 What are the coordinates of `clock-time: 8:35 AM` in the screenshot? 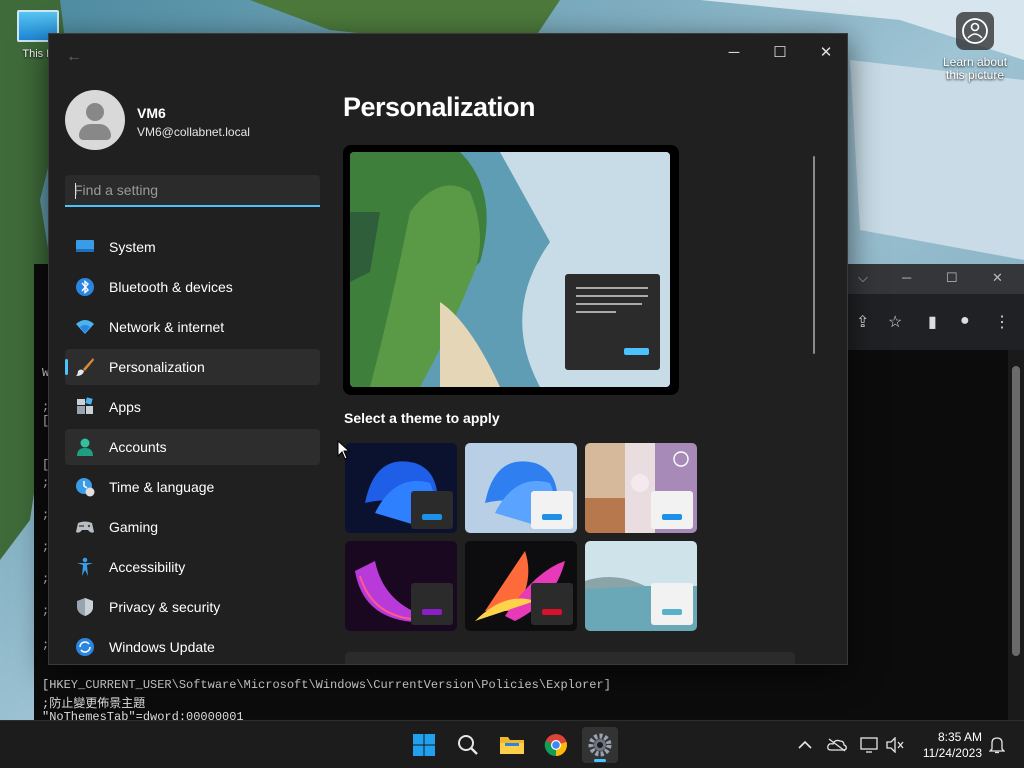 It's located at (959, 737).